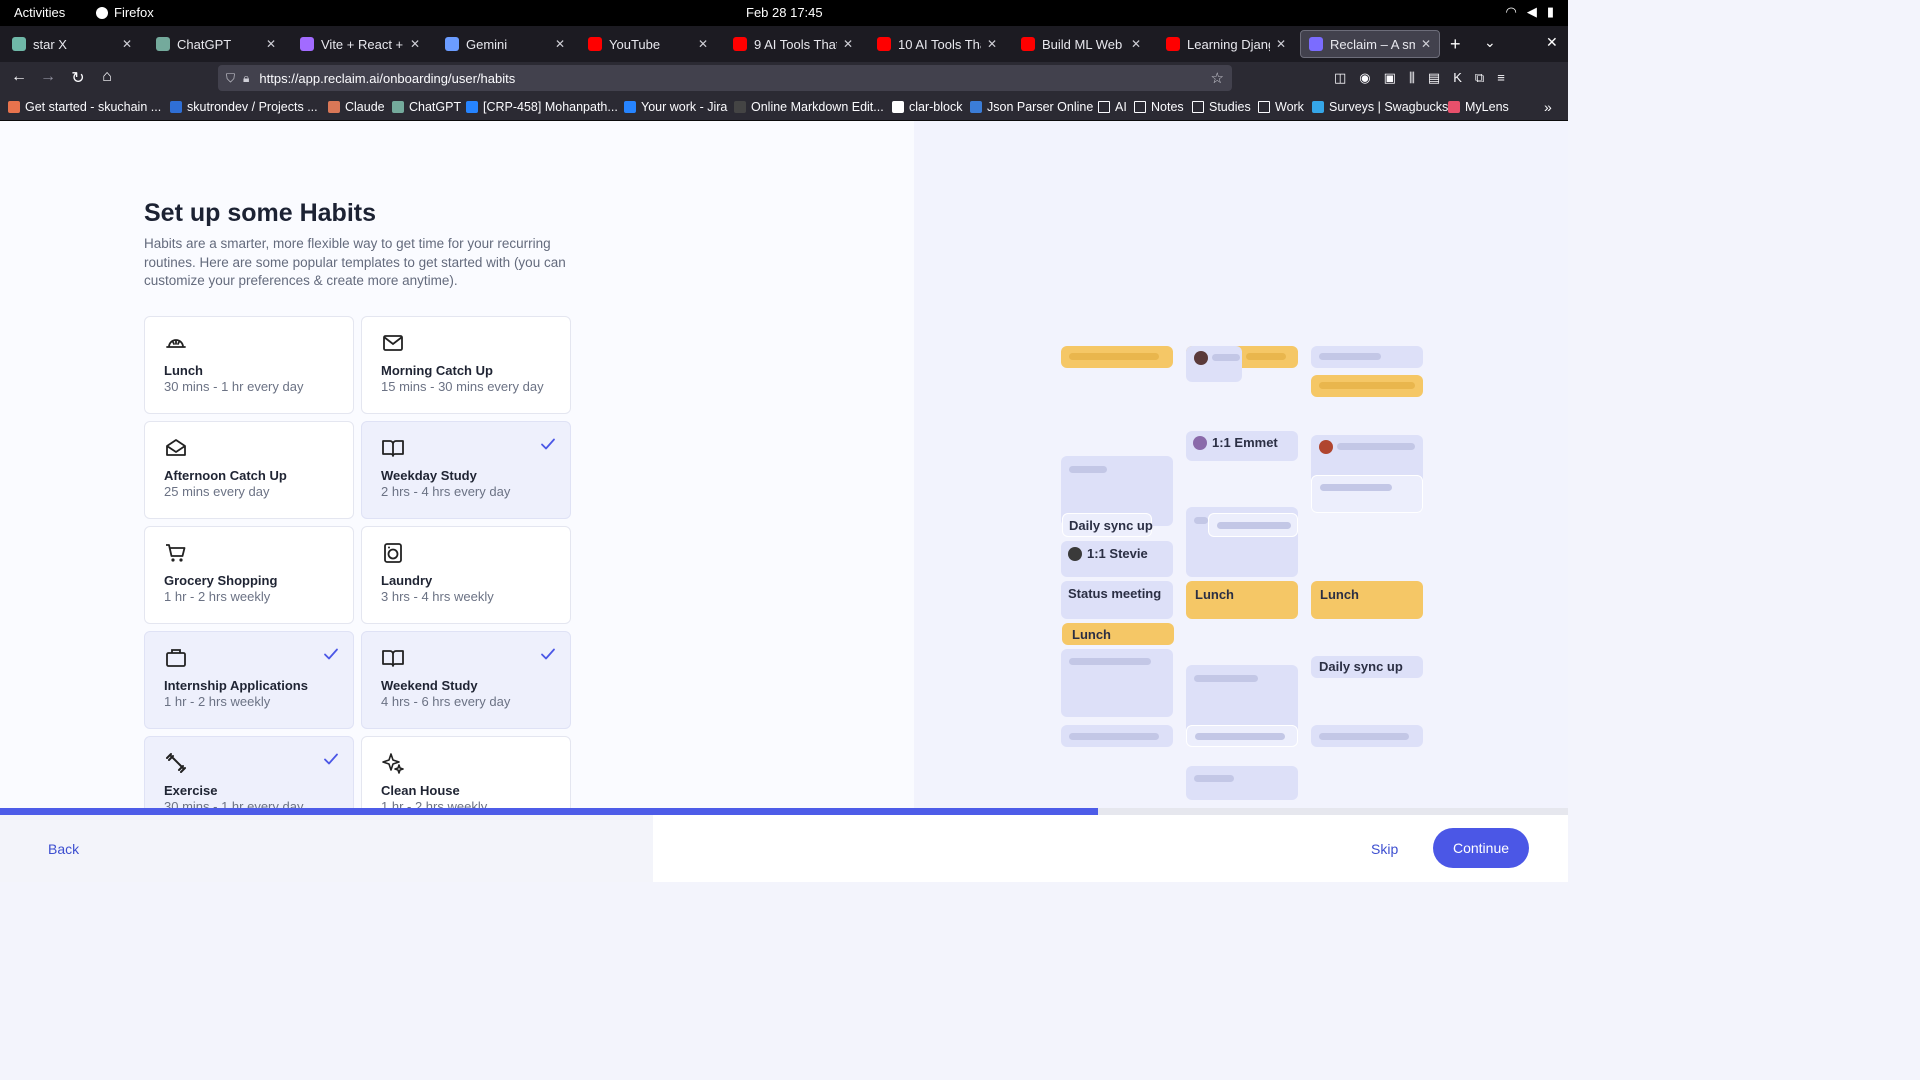 This screenshot has height=1080, width=1920. I want to click on bookmark-item: Json Parser Online, so click(1031, 107).